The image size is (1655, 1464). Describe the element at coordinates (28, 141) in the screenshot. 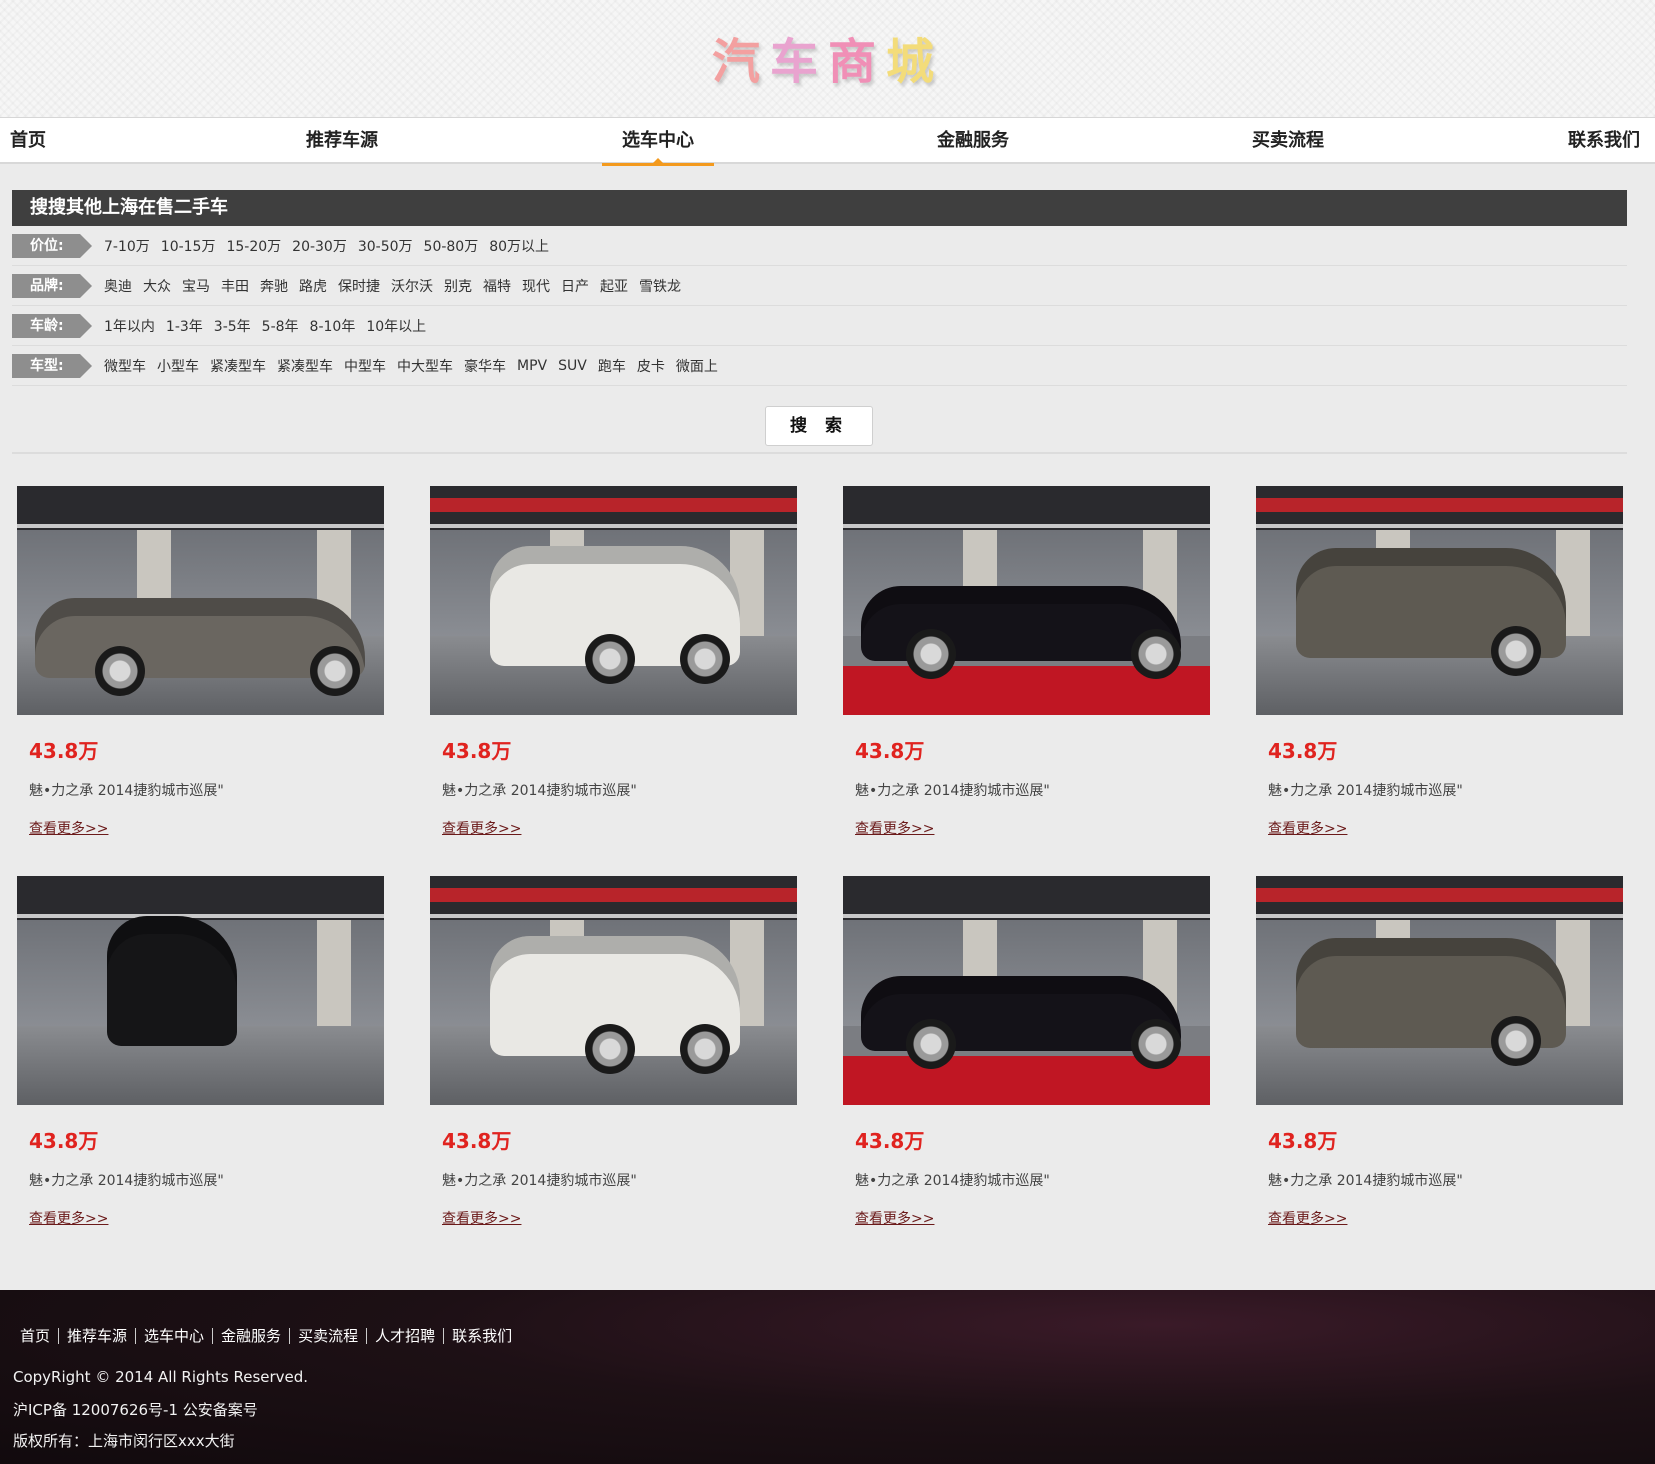

I see `nav-item-home: 首页` at that location.